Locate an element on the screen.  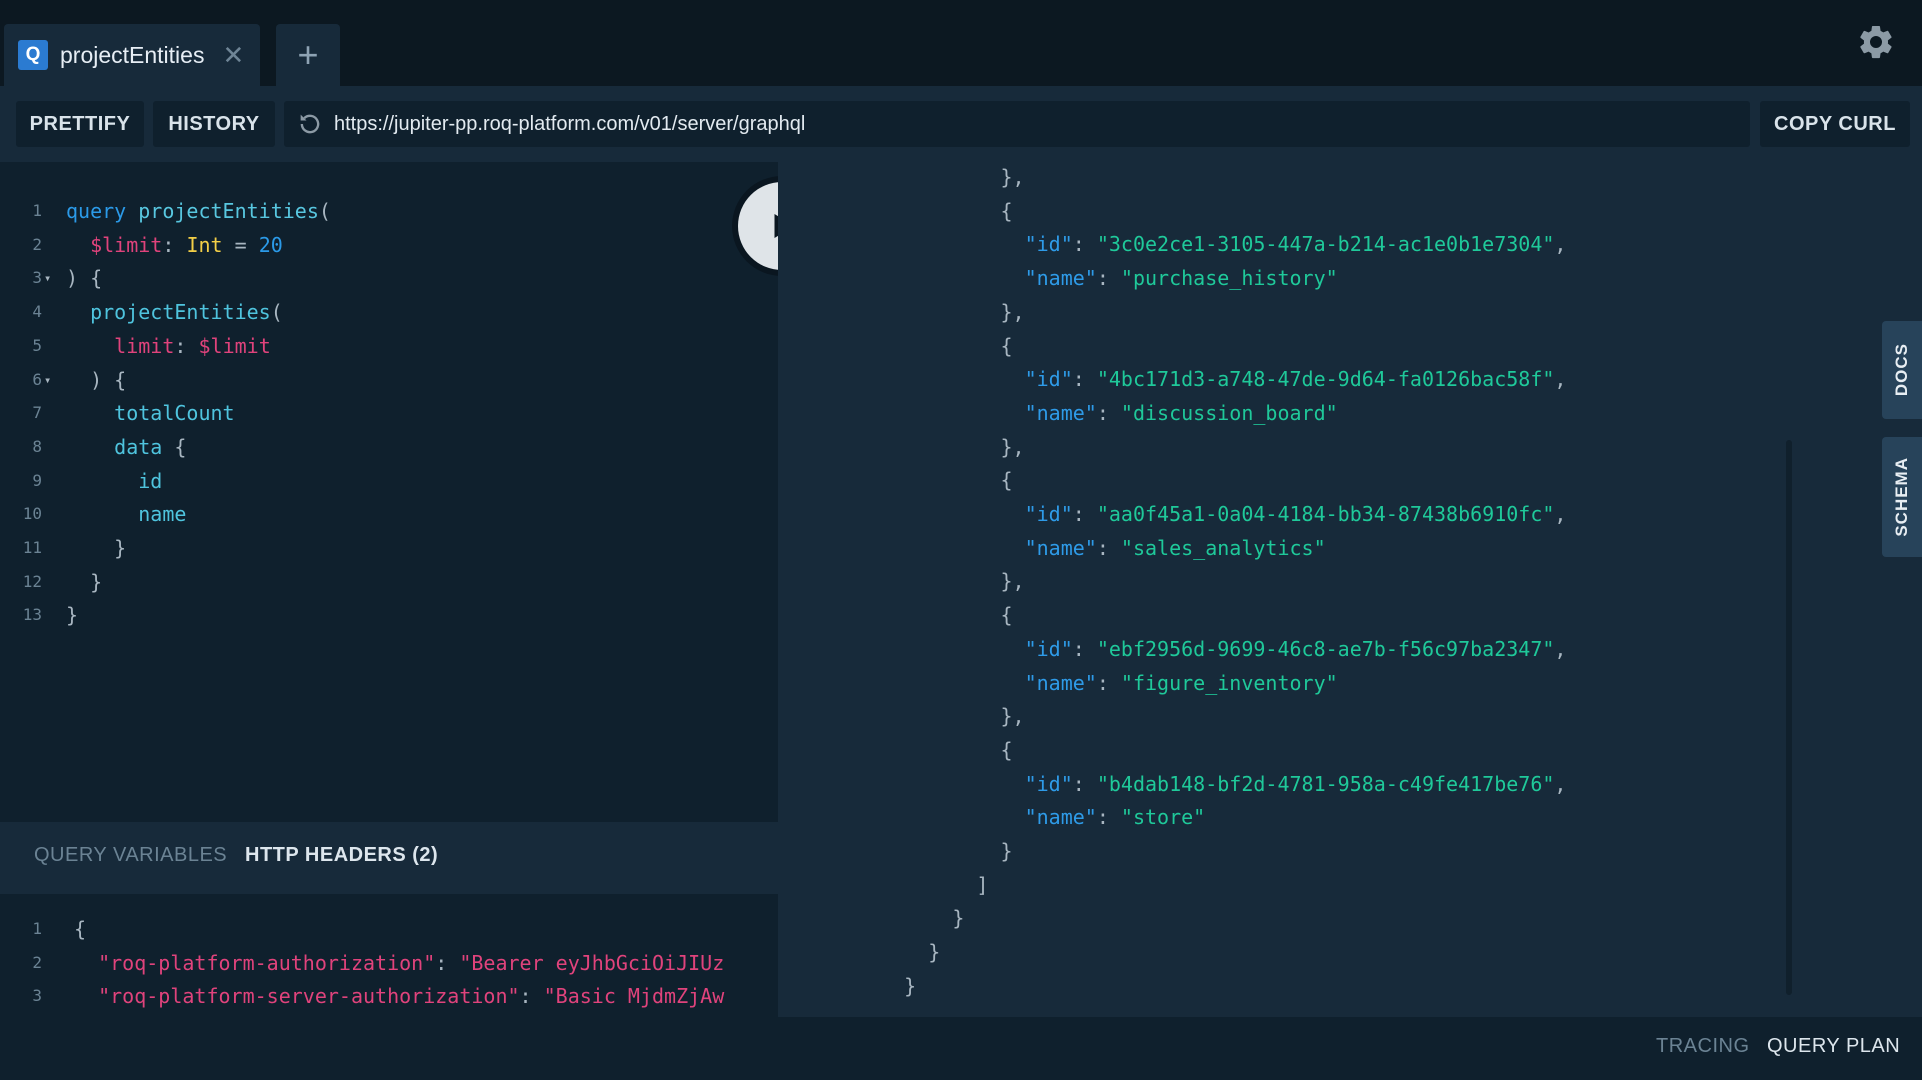
gear-icon is located at coordinates (1876, 42).